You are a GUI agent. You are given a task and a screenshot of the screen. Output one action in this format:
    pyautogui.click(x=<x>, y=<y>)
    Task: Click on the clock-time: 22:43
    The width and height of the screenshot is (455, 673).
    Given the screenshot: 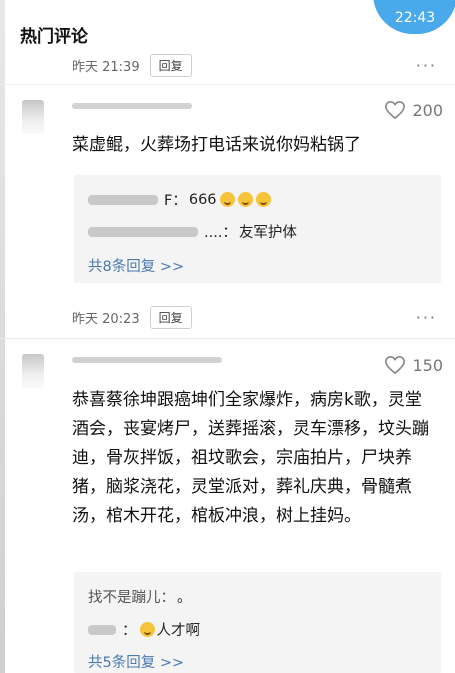 What is the action you would take?
    pyautogui.click(x=415, y=18)
    